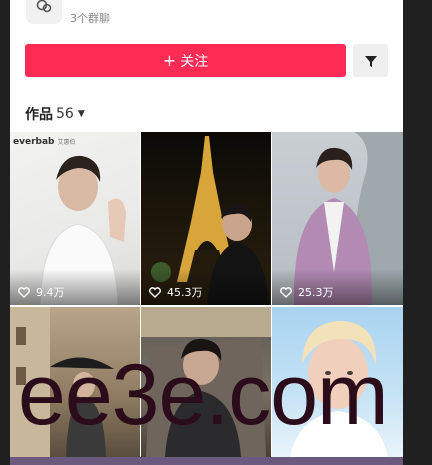 Image resolution: width=432 pixels, height=465 pixels. Describe the element at coordinates (39, 115) in the screenshot. I see `works-tab-label: 作品` at that location.